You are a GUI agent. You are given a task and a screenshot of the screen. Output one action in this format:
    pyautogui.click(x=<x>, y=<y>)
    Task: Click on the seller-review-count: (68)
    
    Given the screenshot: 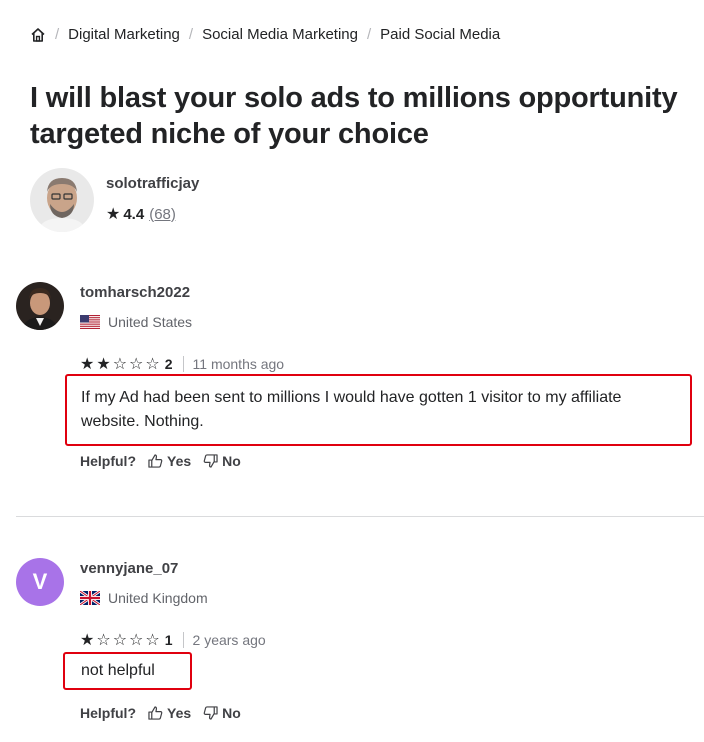 What is the action you would take?
    pyautogui.click(x=162, y=214)
    